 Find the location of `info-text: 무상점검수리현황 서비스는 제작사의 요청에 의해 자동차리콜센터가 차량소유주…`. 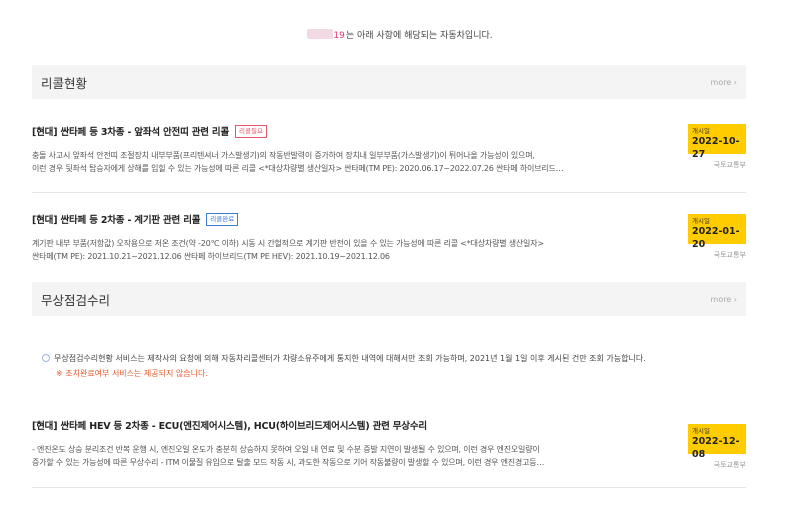

info-text: 무상점검수리현황 서비스는 제작사의 요청에 의해 자동차리콜센터가 차량소유주… is located at coordinates (350, 358).